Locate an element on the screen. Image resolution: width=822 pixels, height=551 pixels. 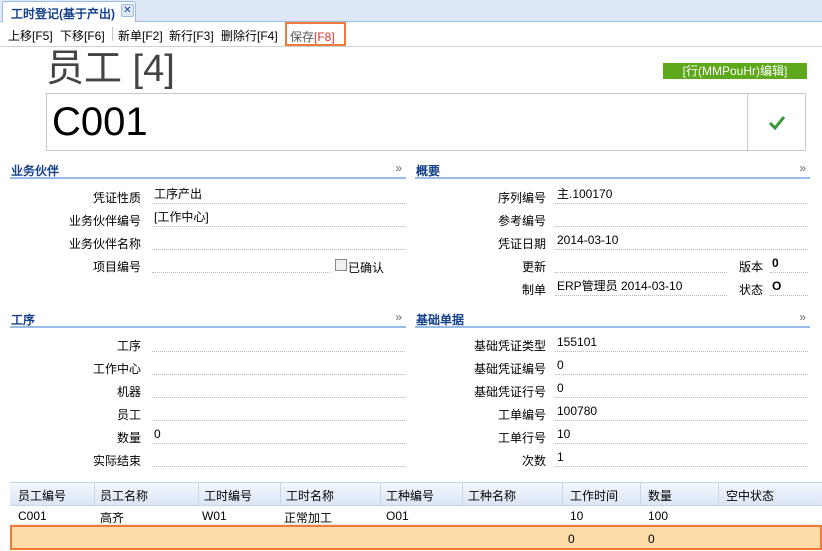
save-label: 保存 is located at coordinates (302, 37).